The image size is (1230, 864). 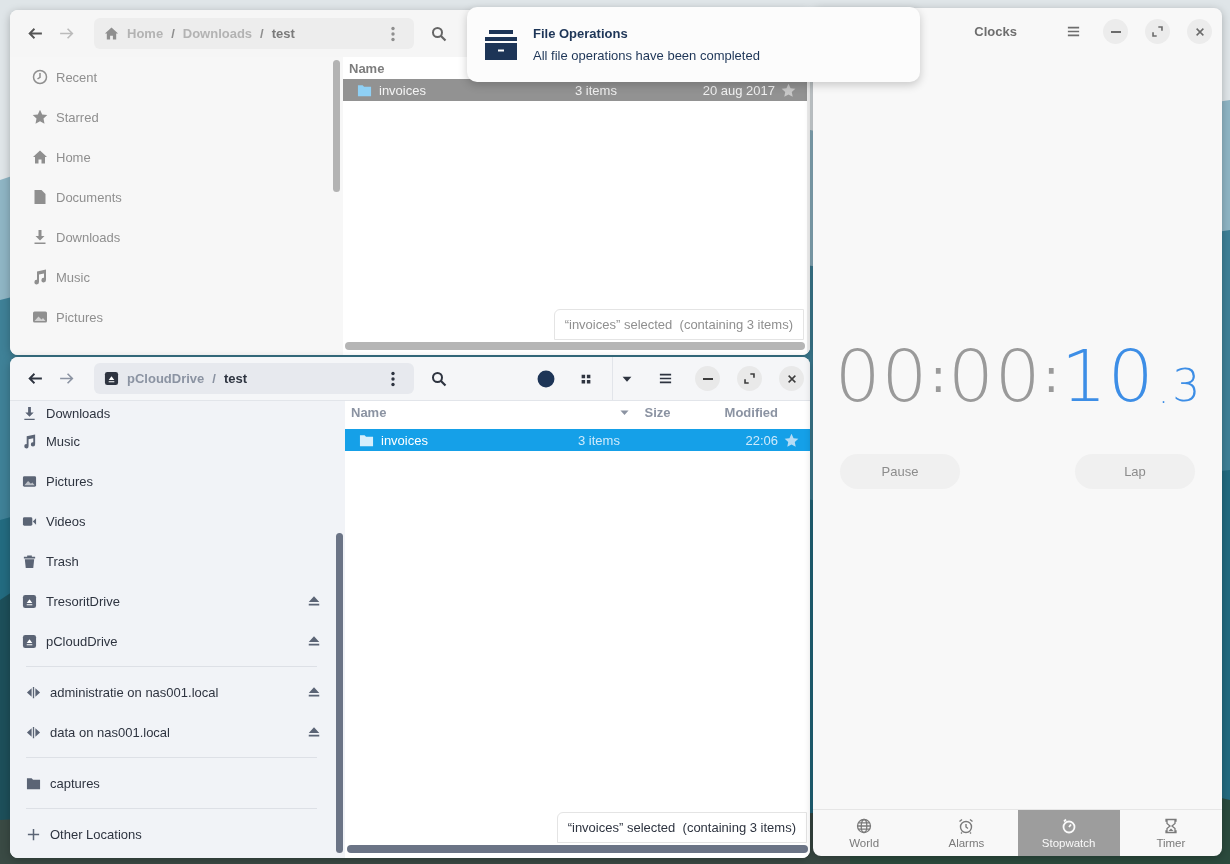 I want to click on sidebar-item: Recent, so click(x=170, y=77).